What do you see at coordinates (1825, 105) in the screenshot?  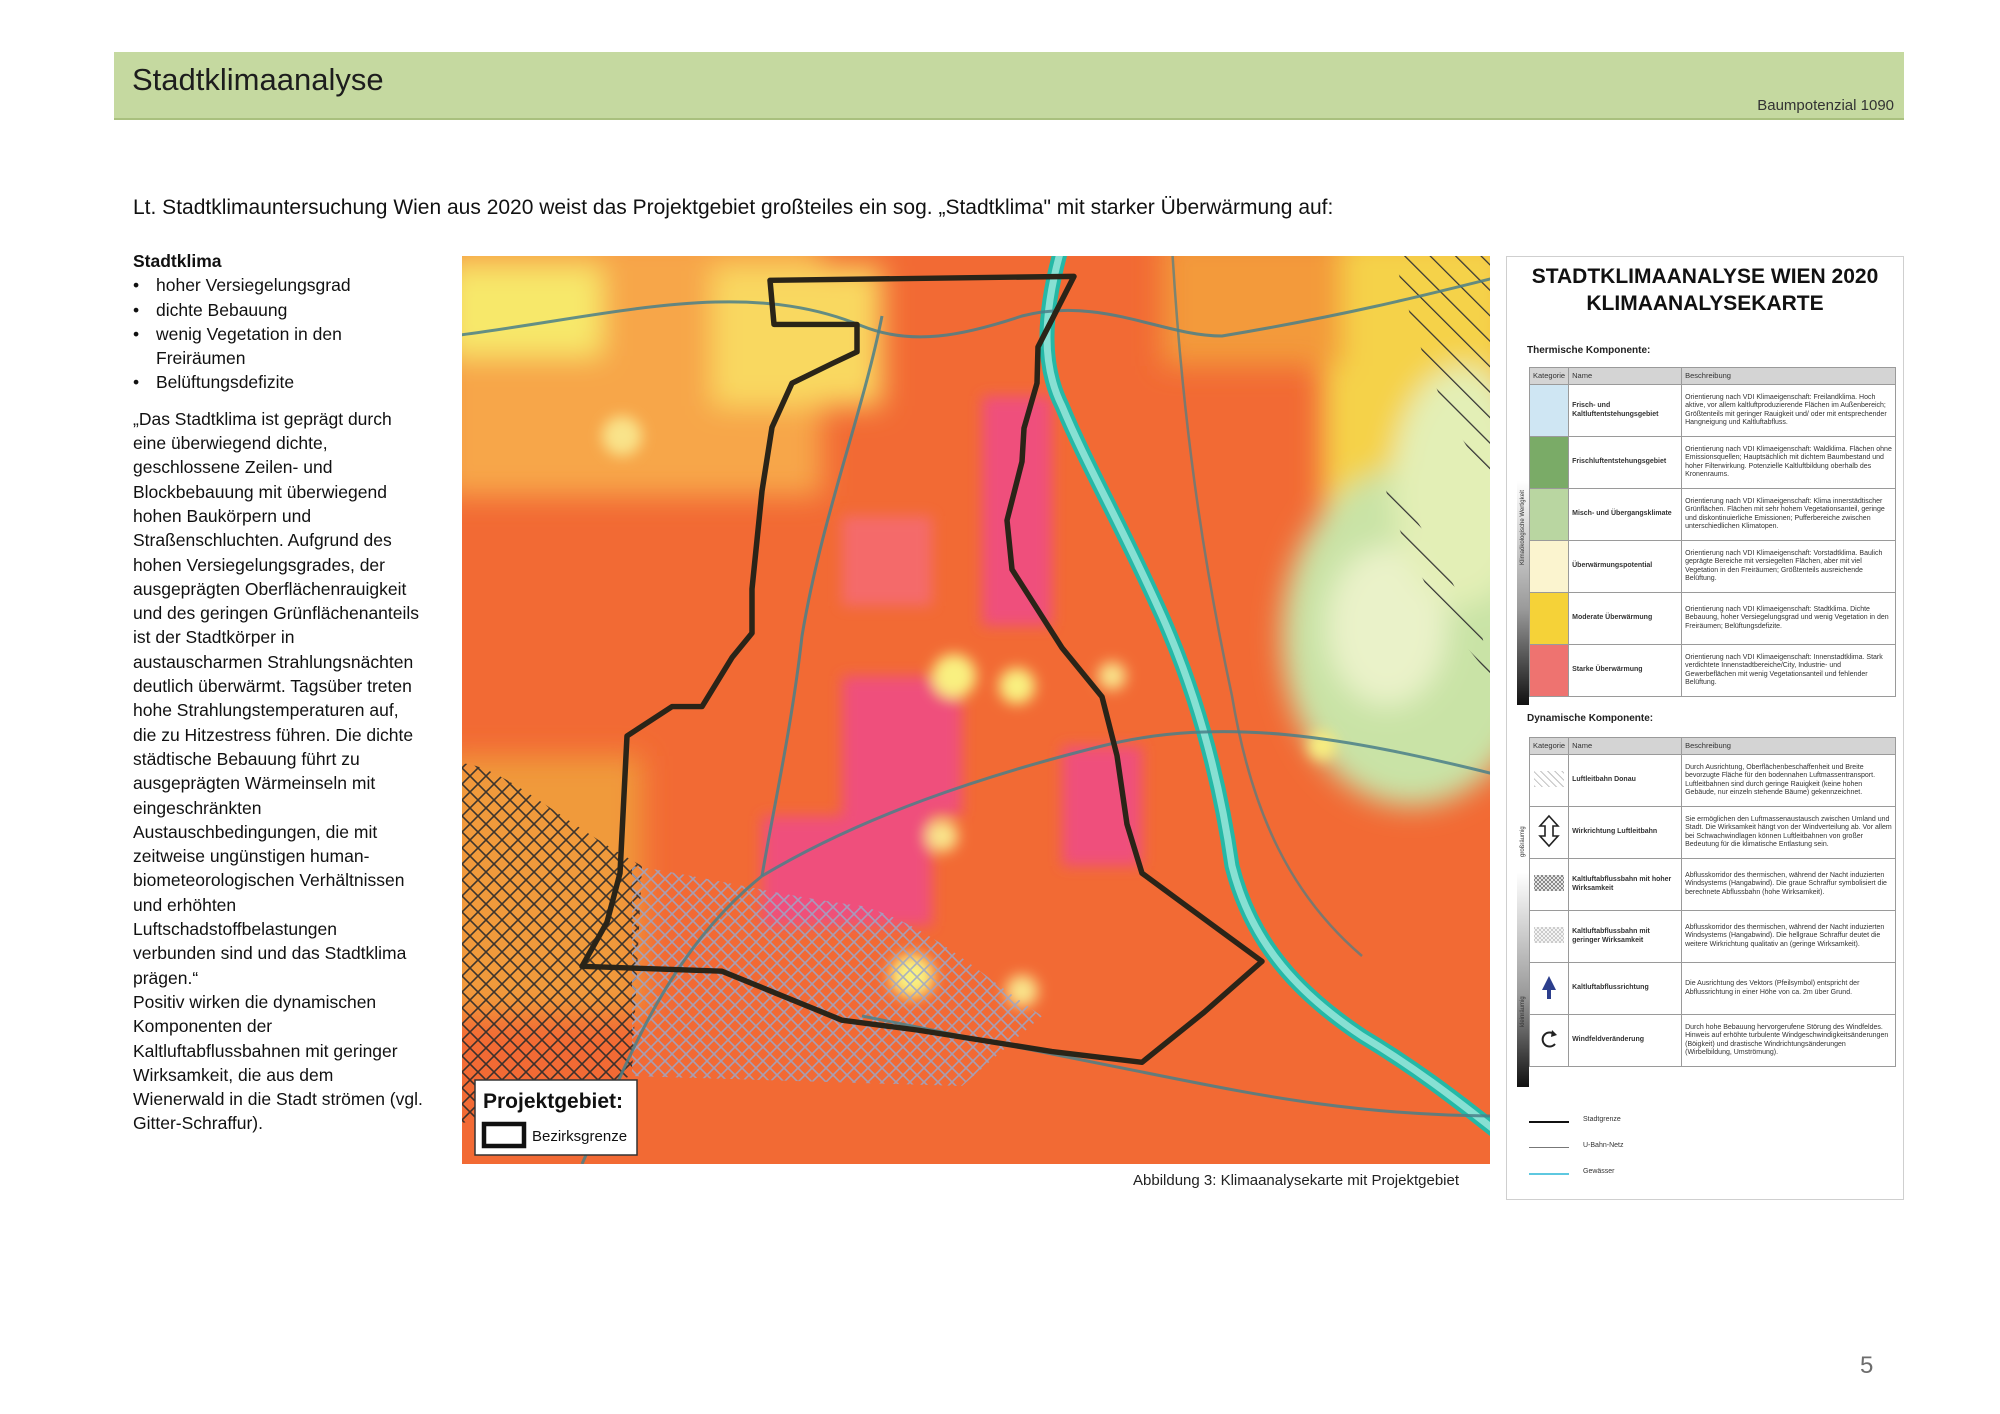 I see `project-label: Baumpotenzial 1090` at bounding box center [1825, 105].